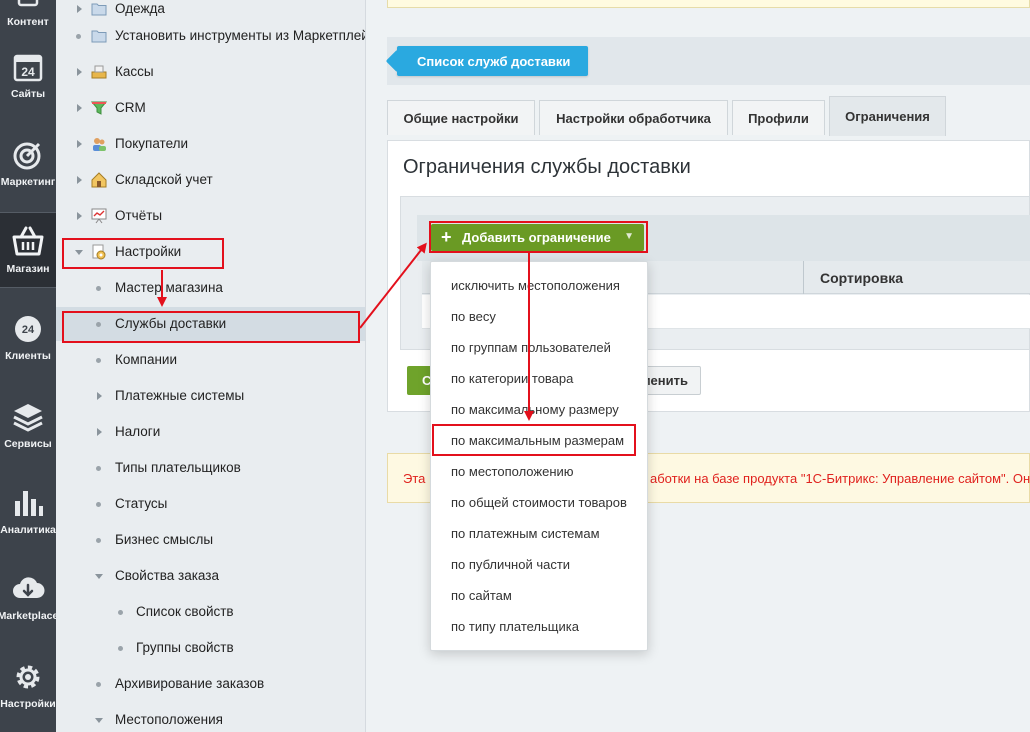 The height and width of the screenshot is (732, 1030). What do you see at coordinates (629, 236) in the screenshot?
I see `chevron-down-icon: ▼` at bounding box center [629, 236].